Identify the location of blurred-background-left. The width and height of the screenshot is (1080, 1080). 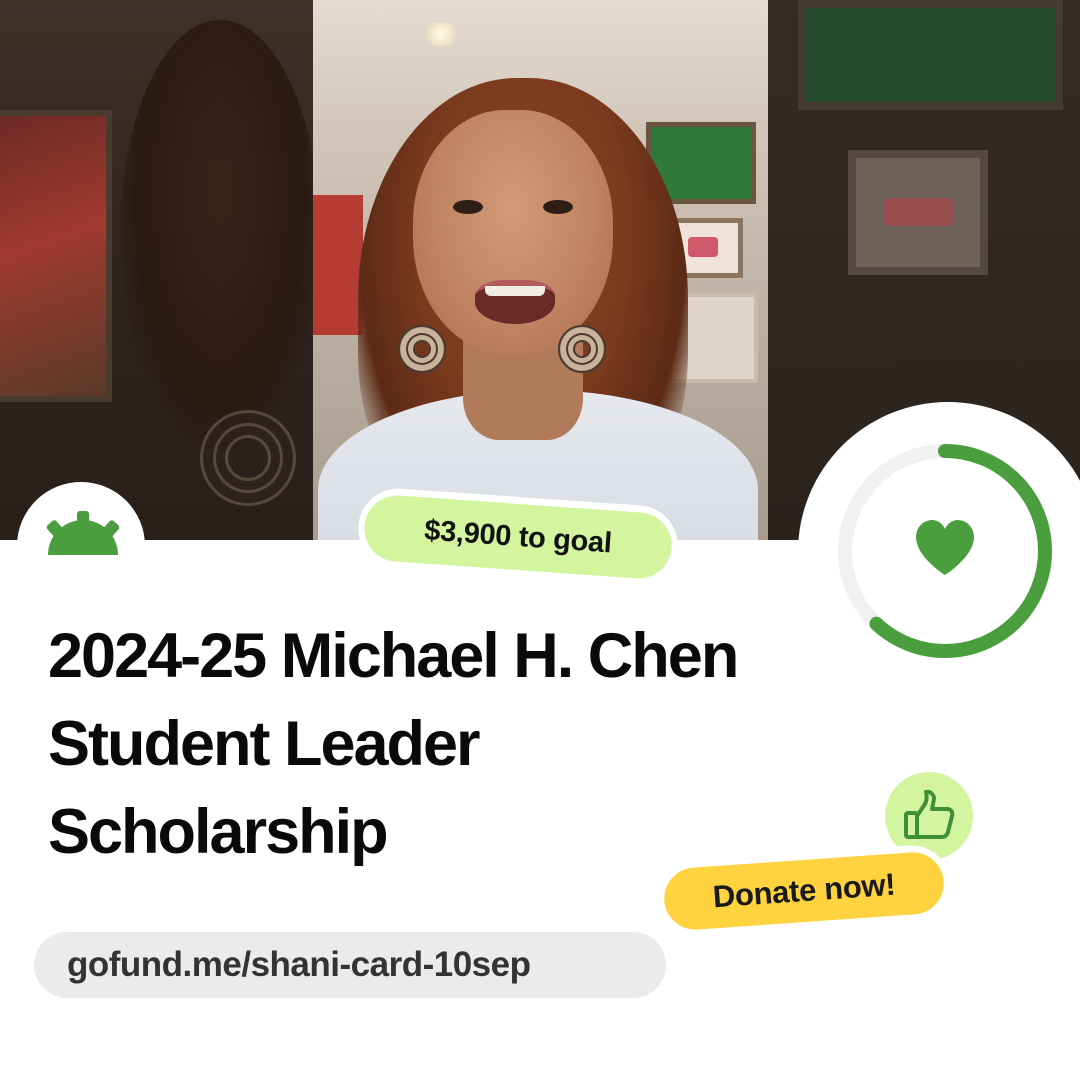
(160, 270).